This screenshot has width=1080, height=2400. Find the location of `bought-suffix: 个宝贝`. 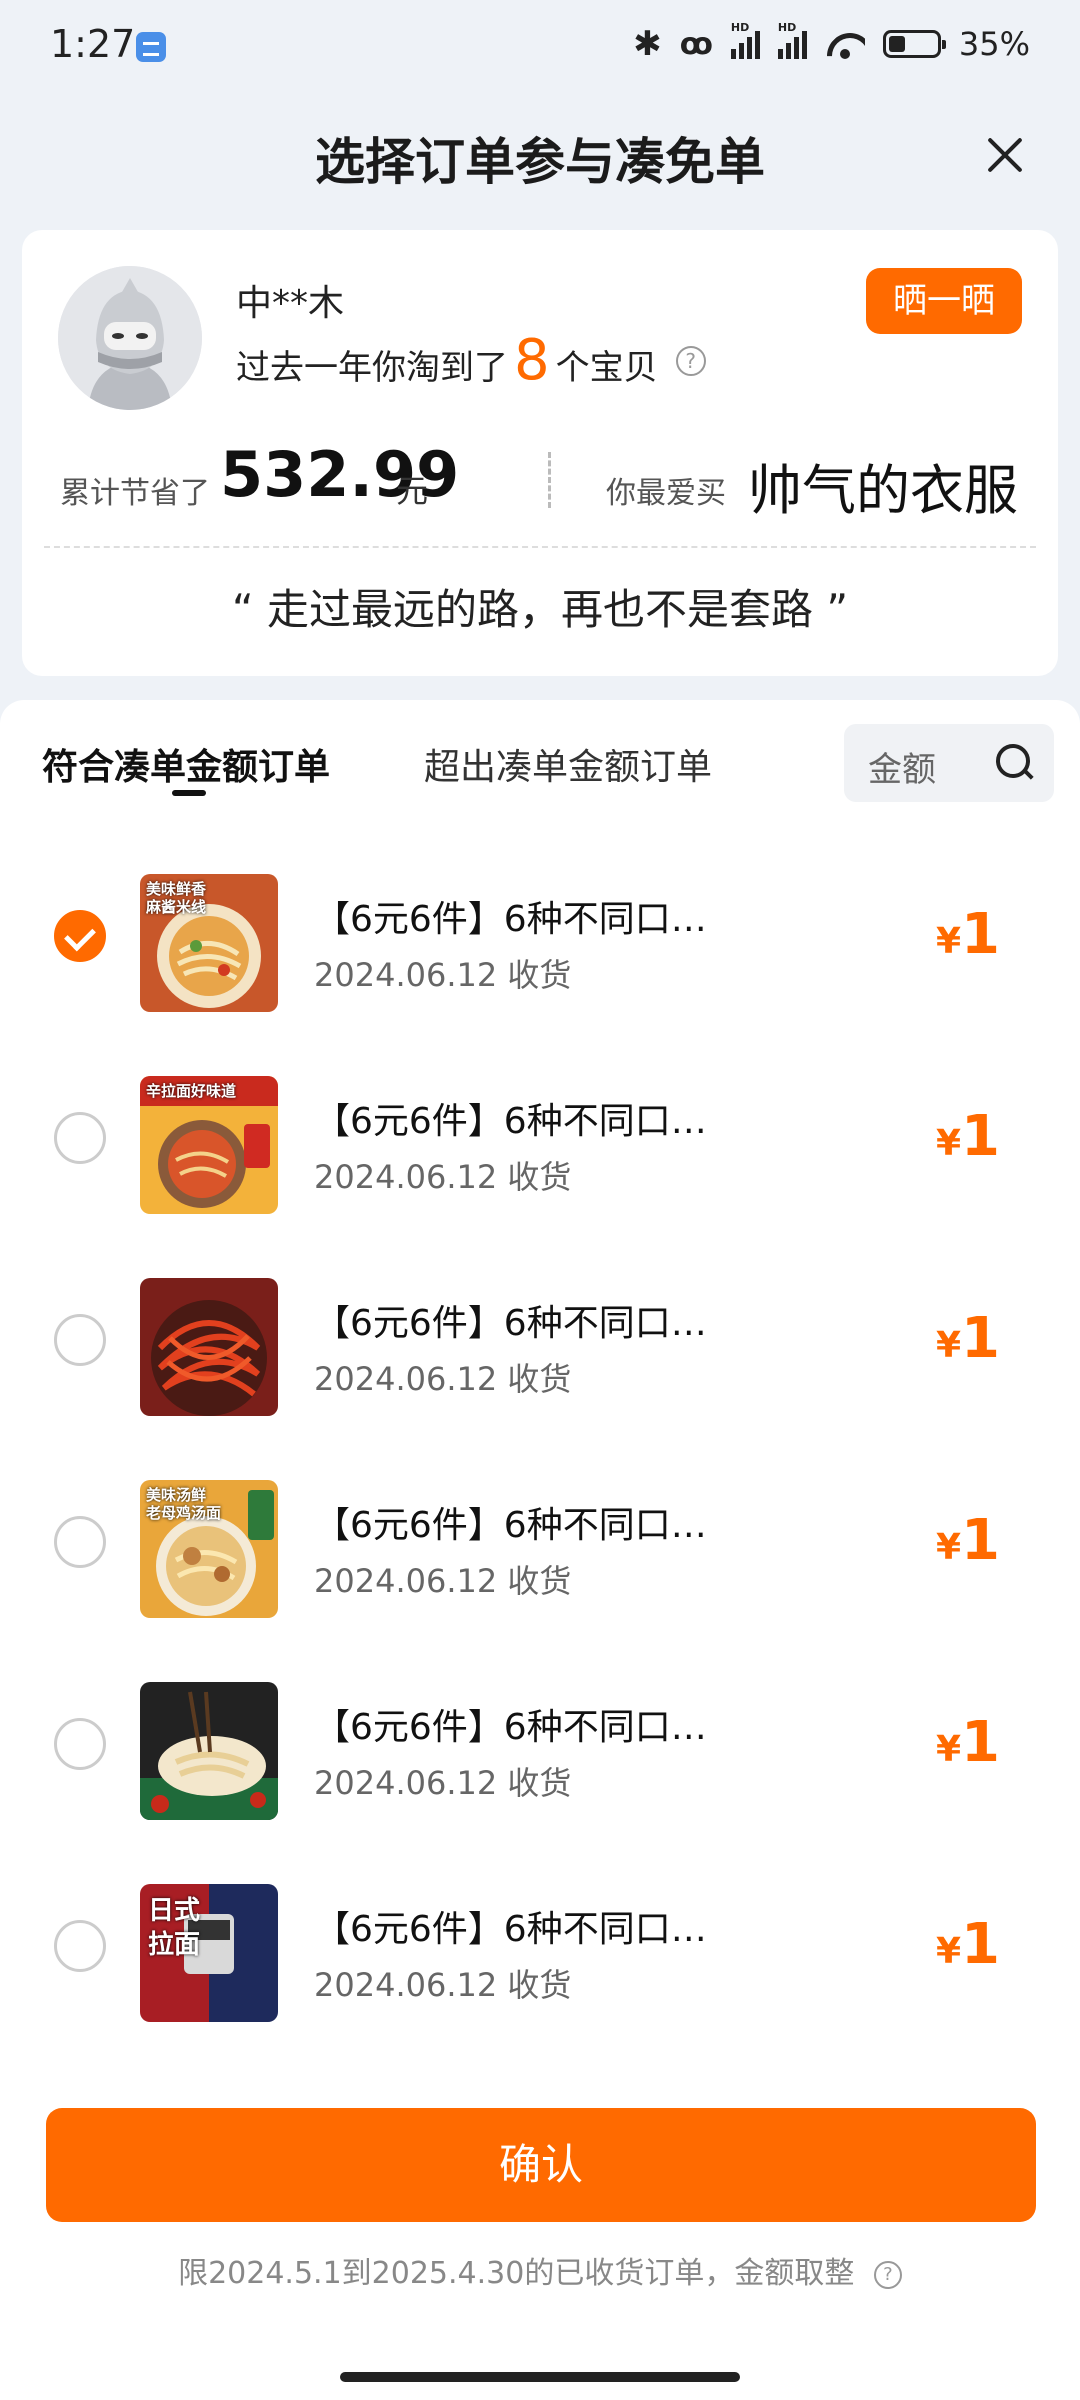

bought-suffix: 个宝贝 is located at coordinates (606, 368).